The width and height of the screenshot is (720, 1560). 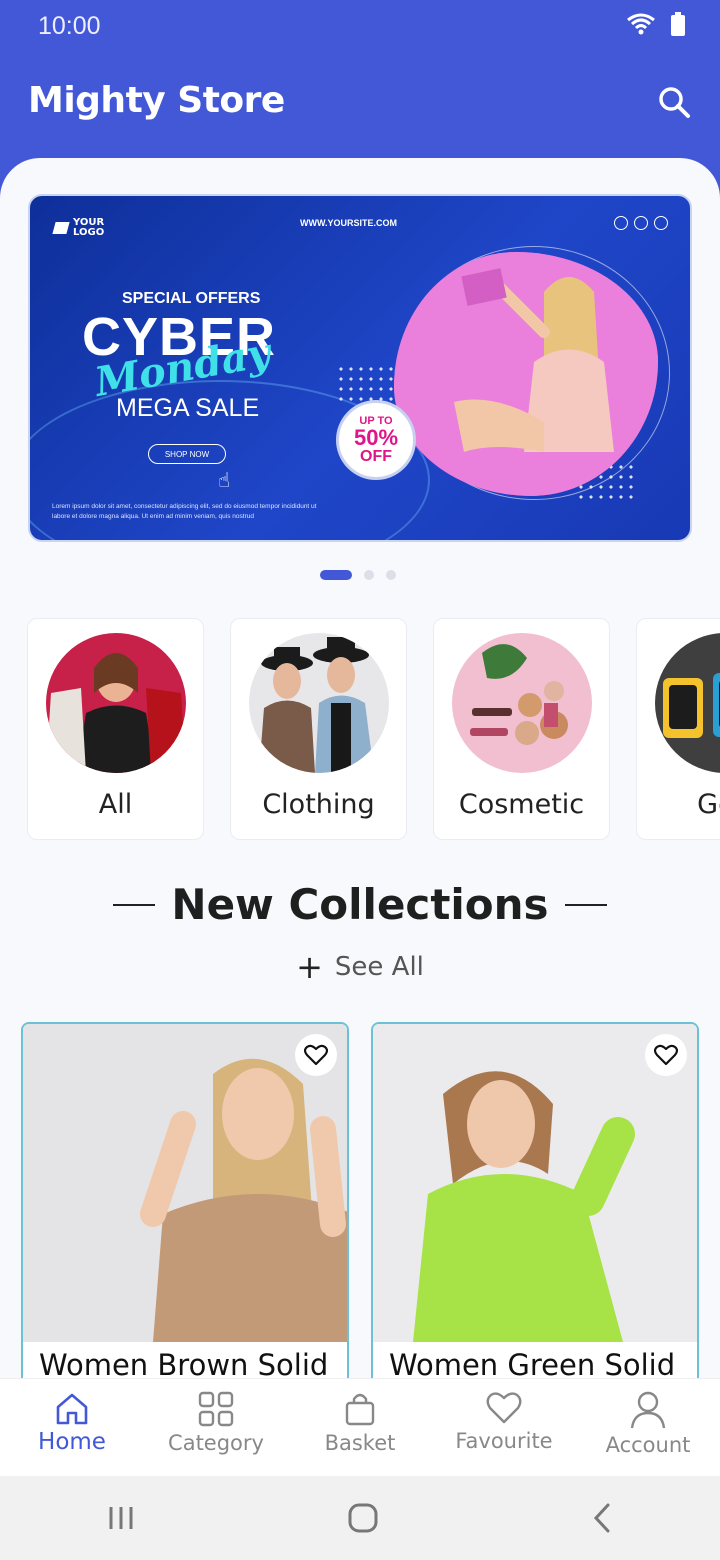 What do you see at coordinates (319, 703) in the screenshot?
I see `category-clothing-image` at bounding box center [319, 703].